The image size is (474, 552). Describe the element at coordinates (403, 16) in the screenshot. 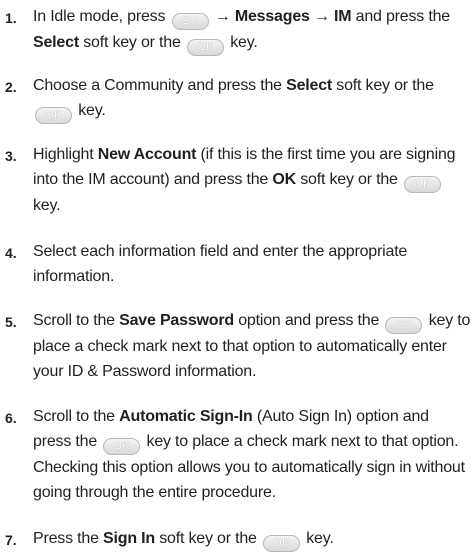

I see `step-text-segment: and press the` at that location.